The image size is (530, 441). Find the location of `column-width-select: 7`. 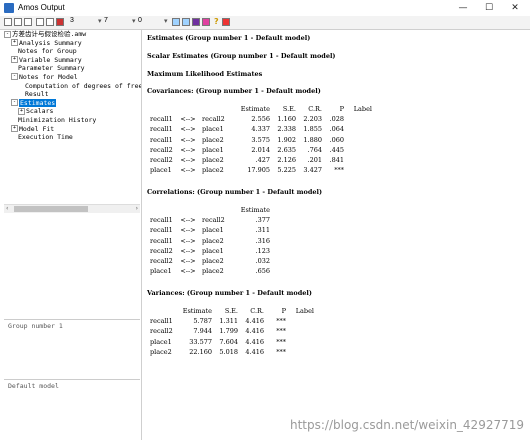

column-width-select: 7 is located at coordinates (106, 21).